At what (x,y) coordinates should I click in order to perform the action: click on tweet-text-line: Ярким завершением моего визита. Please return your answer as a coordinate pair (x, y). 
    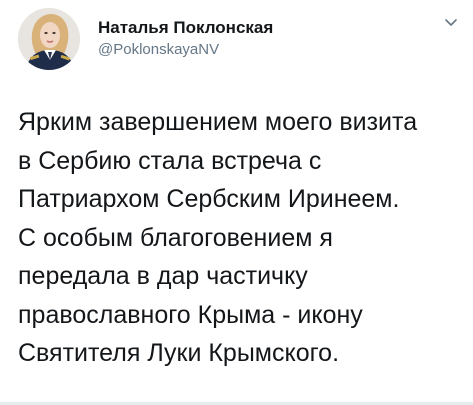
    Looking at the image, I should click on (218, 122).